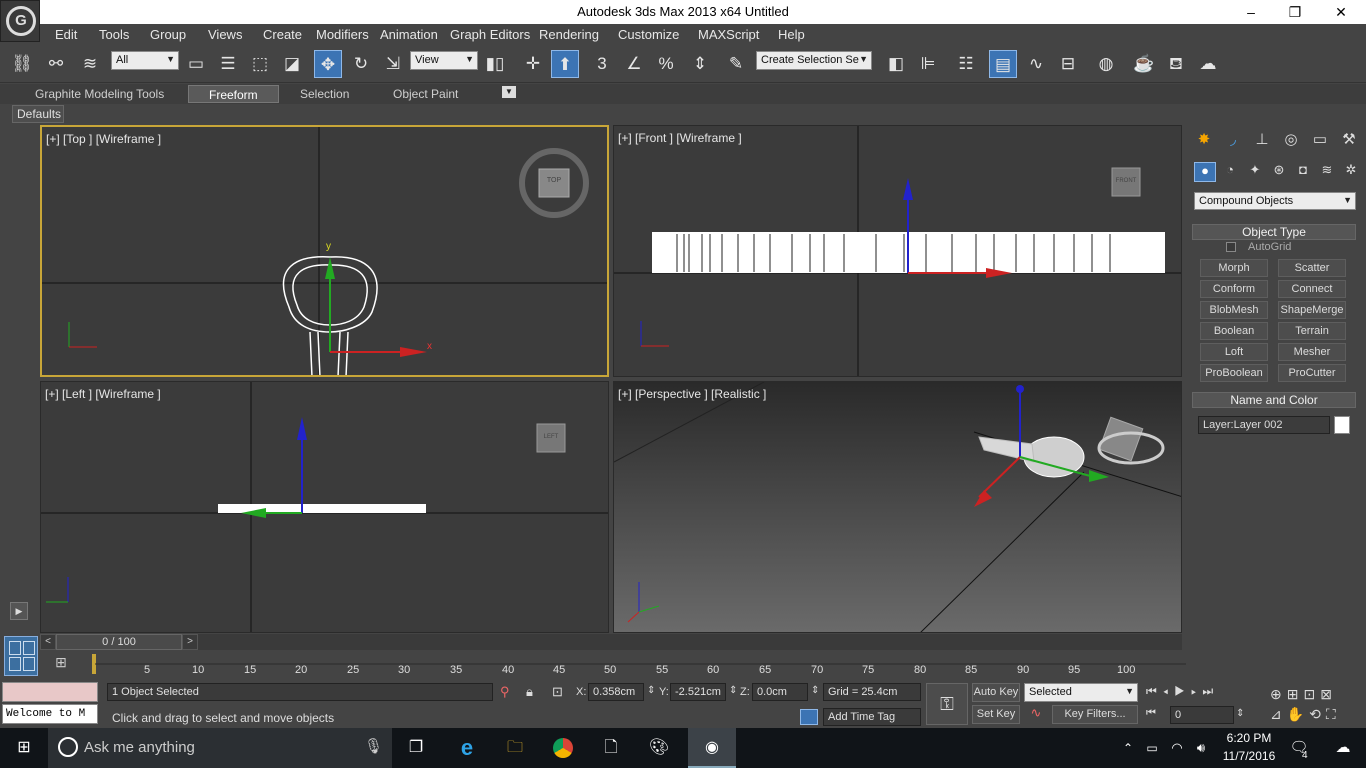 The height and width of the screenshot is (768, 1366). What do you see at coordinates (1234, 373) in the screenshot?
I see `proboolean-button: ProBoolean` at bounding box center [1234, 373].